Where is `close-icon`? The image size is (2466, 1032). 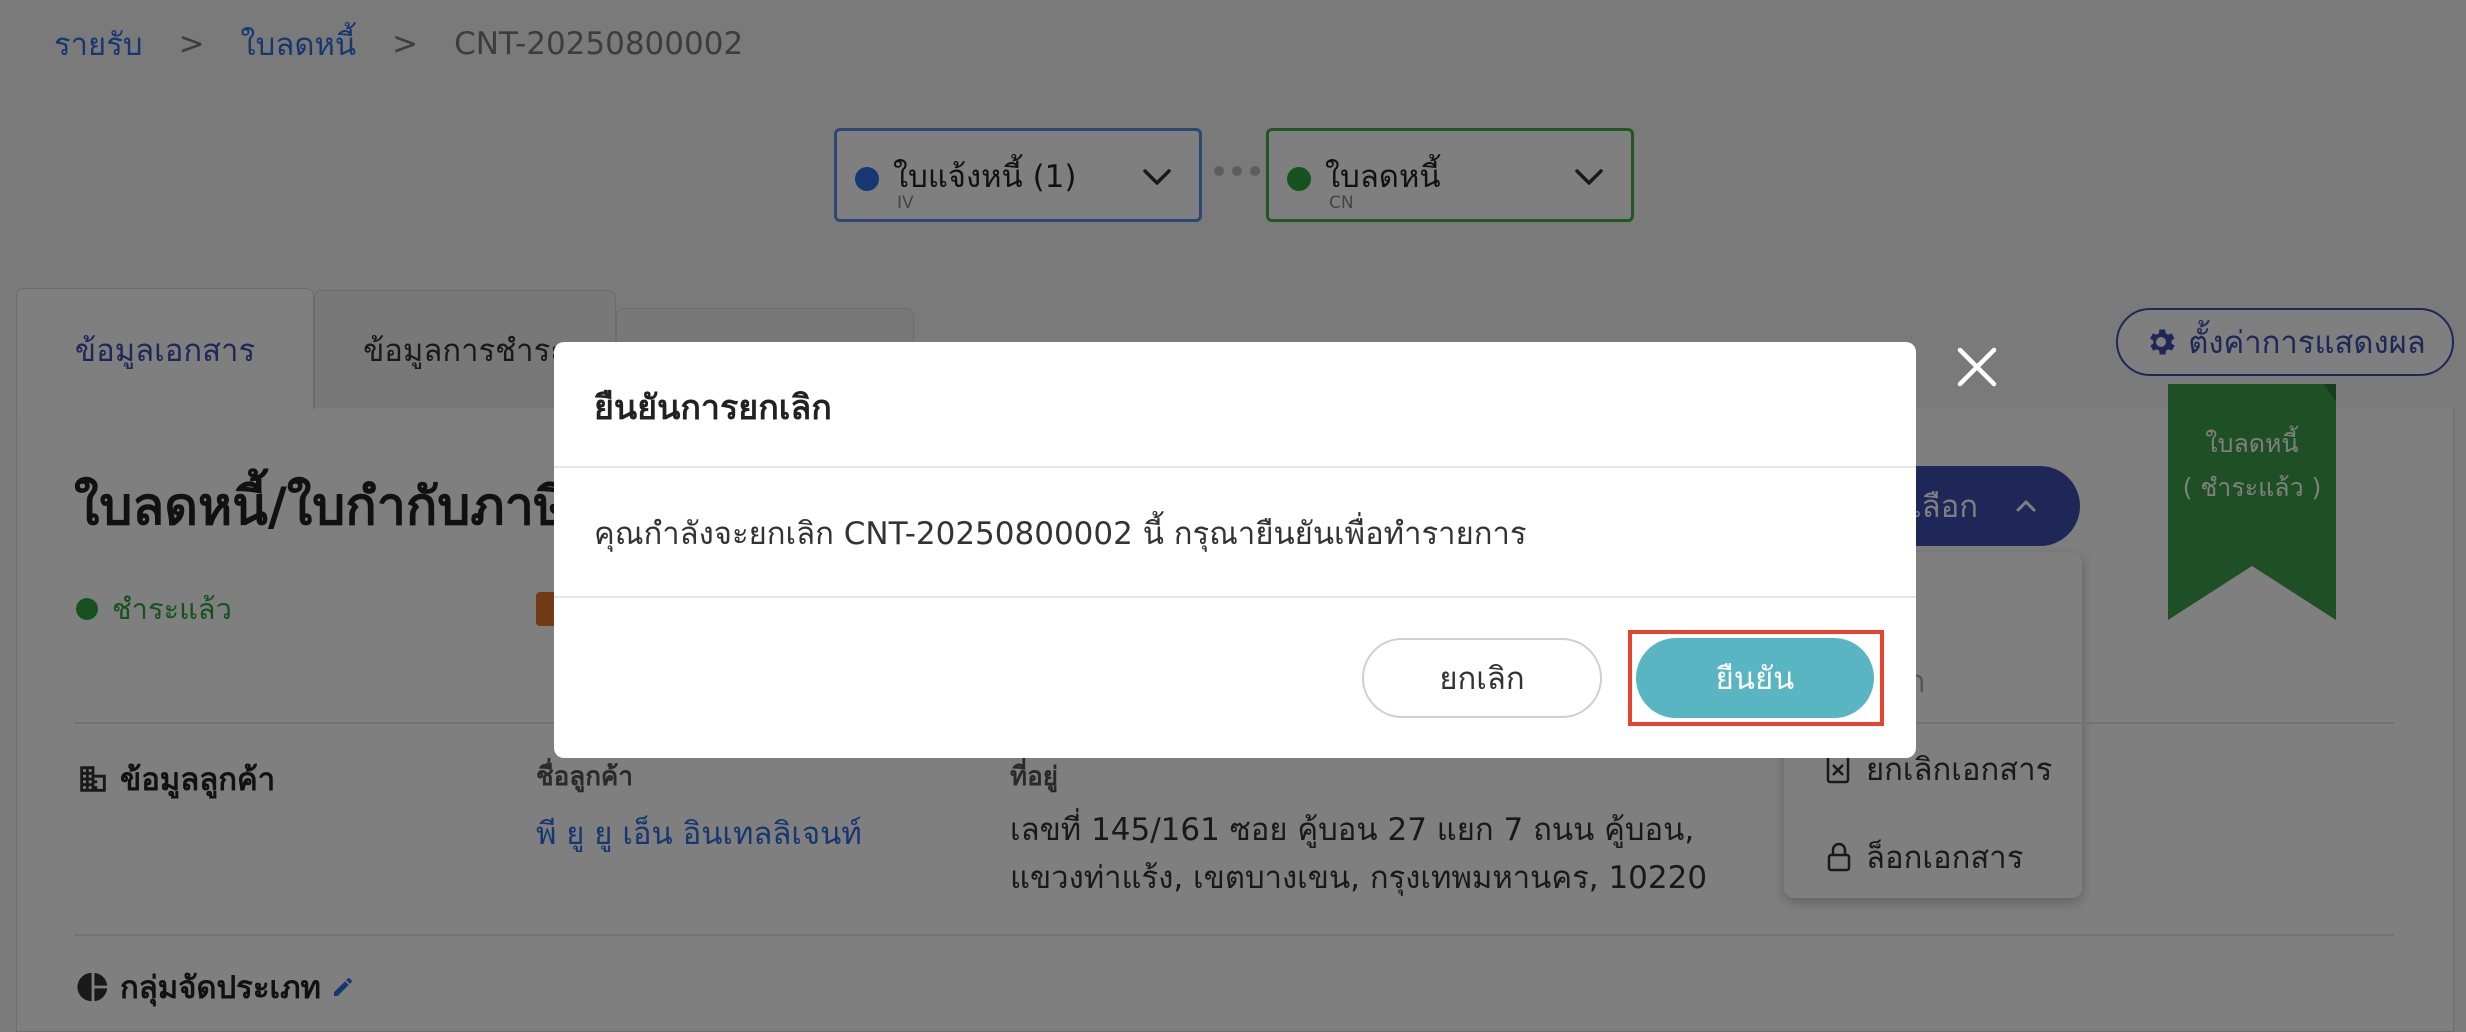 close-icon is located at coordinates (1977, 367).